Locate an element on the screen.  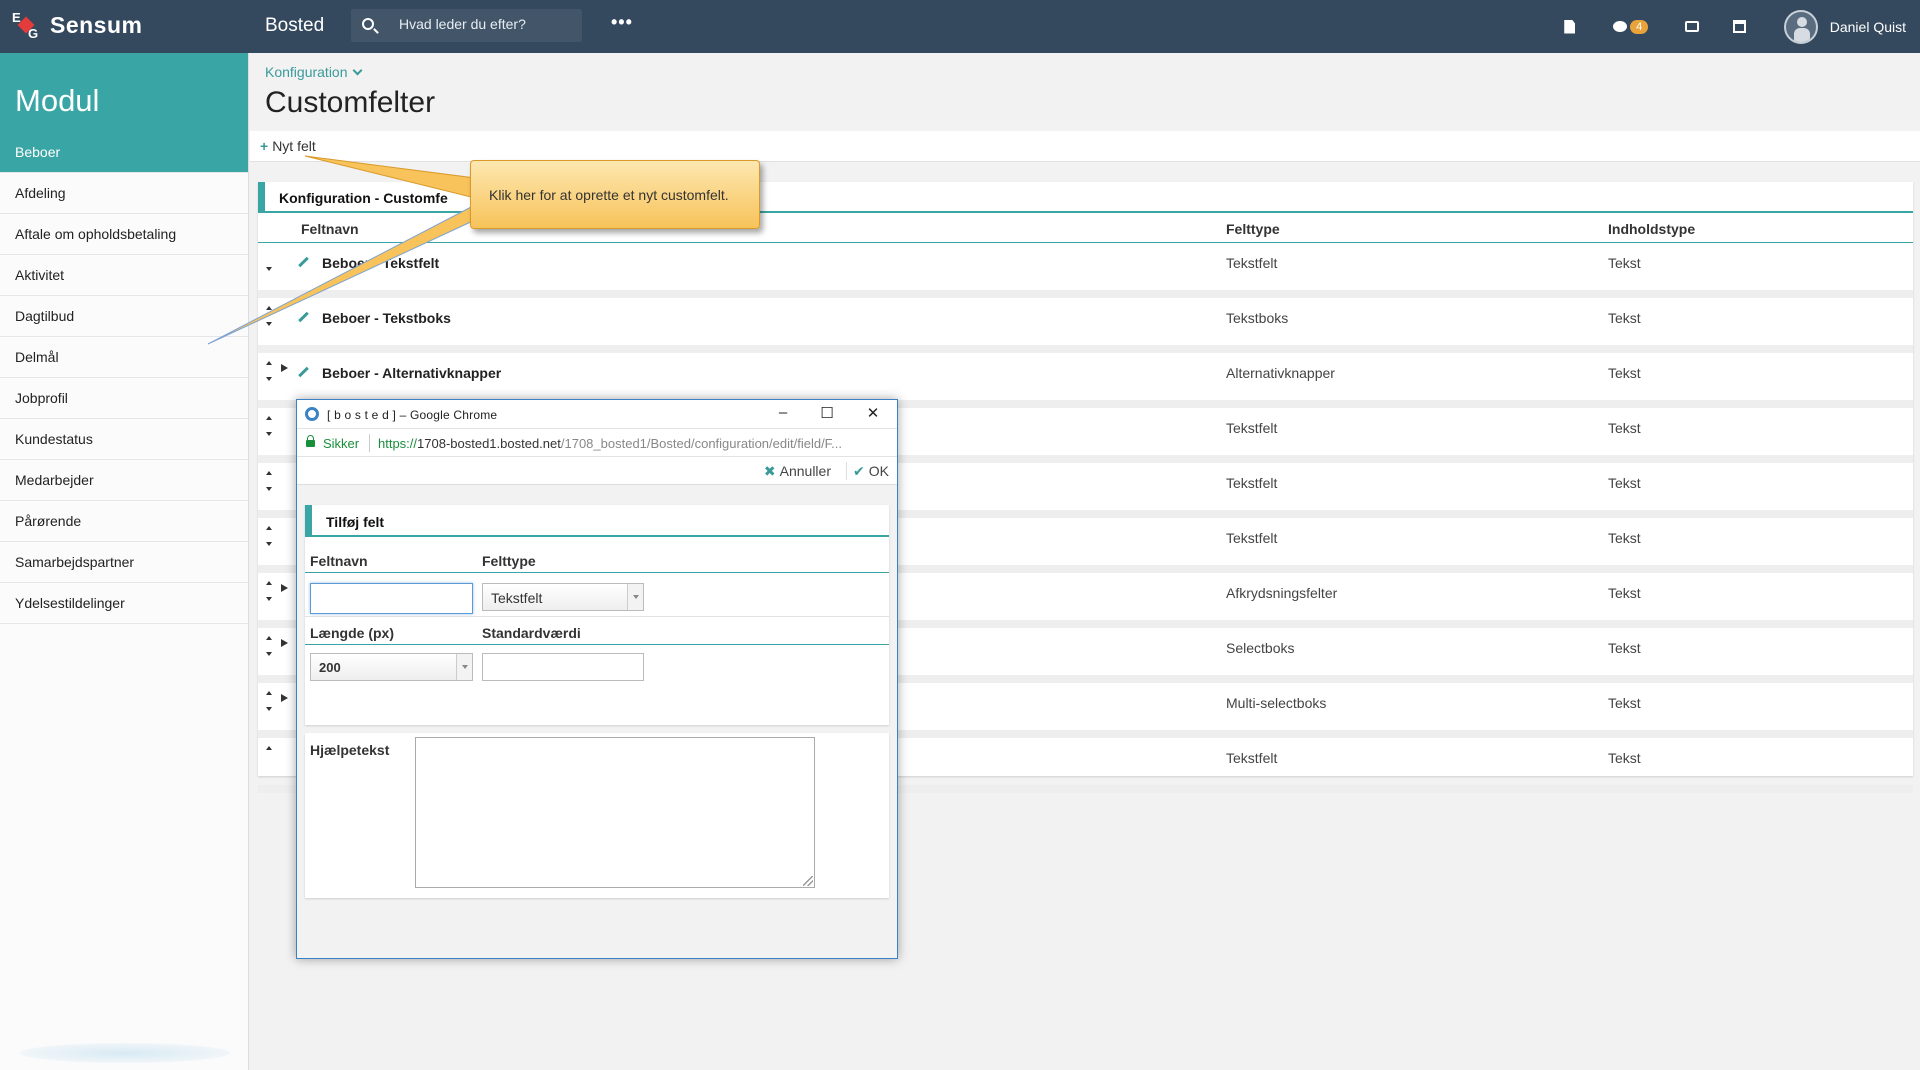
sidebar-item-kundestatus: Kundestatus is located at coordinates (124, 439).